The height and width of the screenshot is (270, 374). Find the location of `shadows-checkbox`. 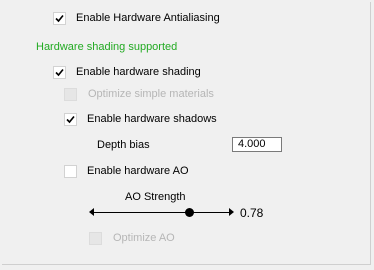

shadows-checkbox is located at coordinates (70, 119).